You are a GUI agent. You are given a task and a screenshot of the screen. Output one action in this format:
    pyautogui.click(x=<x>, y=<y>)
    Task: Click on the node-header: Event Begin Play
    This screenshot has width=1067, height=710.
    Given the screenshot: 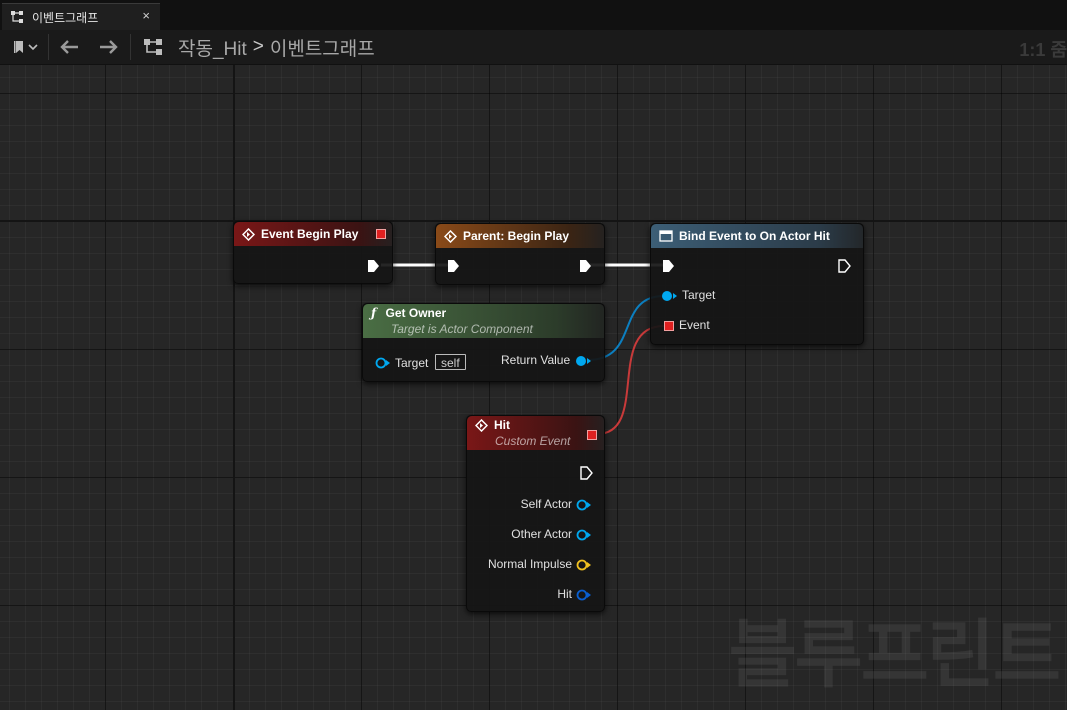 What is the action you would take?
    pyautogui.click(x=313, y=234)
    